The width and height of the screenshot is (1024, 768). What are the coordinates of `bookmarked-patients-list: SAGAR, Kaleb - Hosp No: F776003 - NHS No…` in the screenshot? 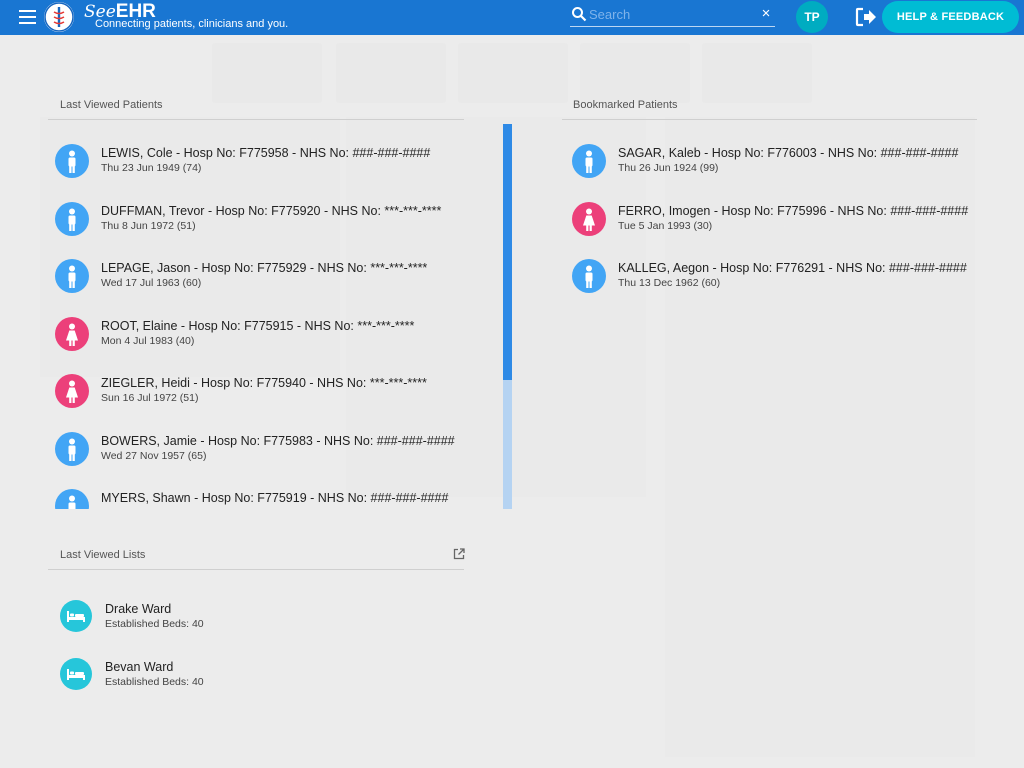 It's located at (775, 224).